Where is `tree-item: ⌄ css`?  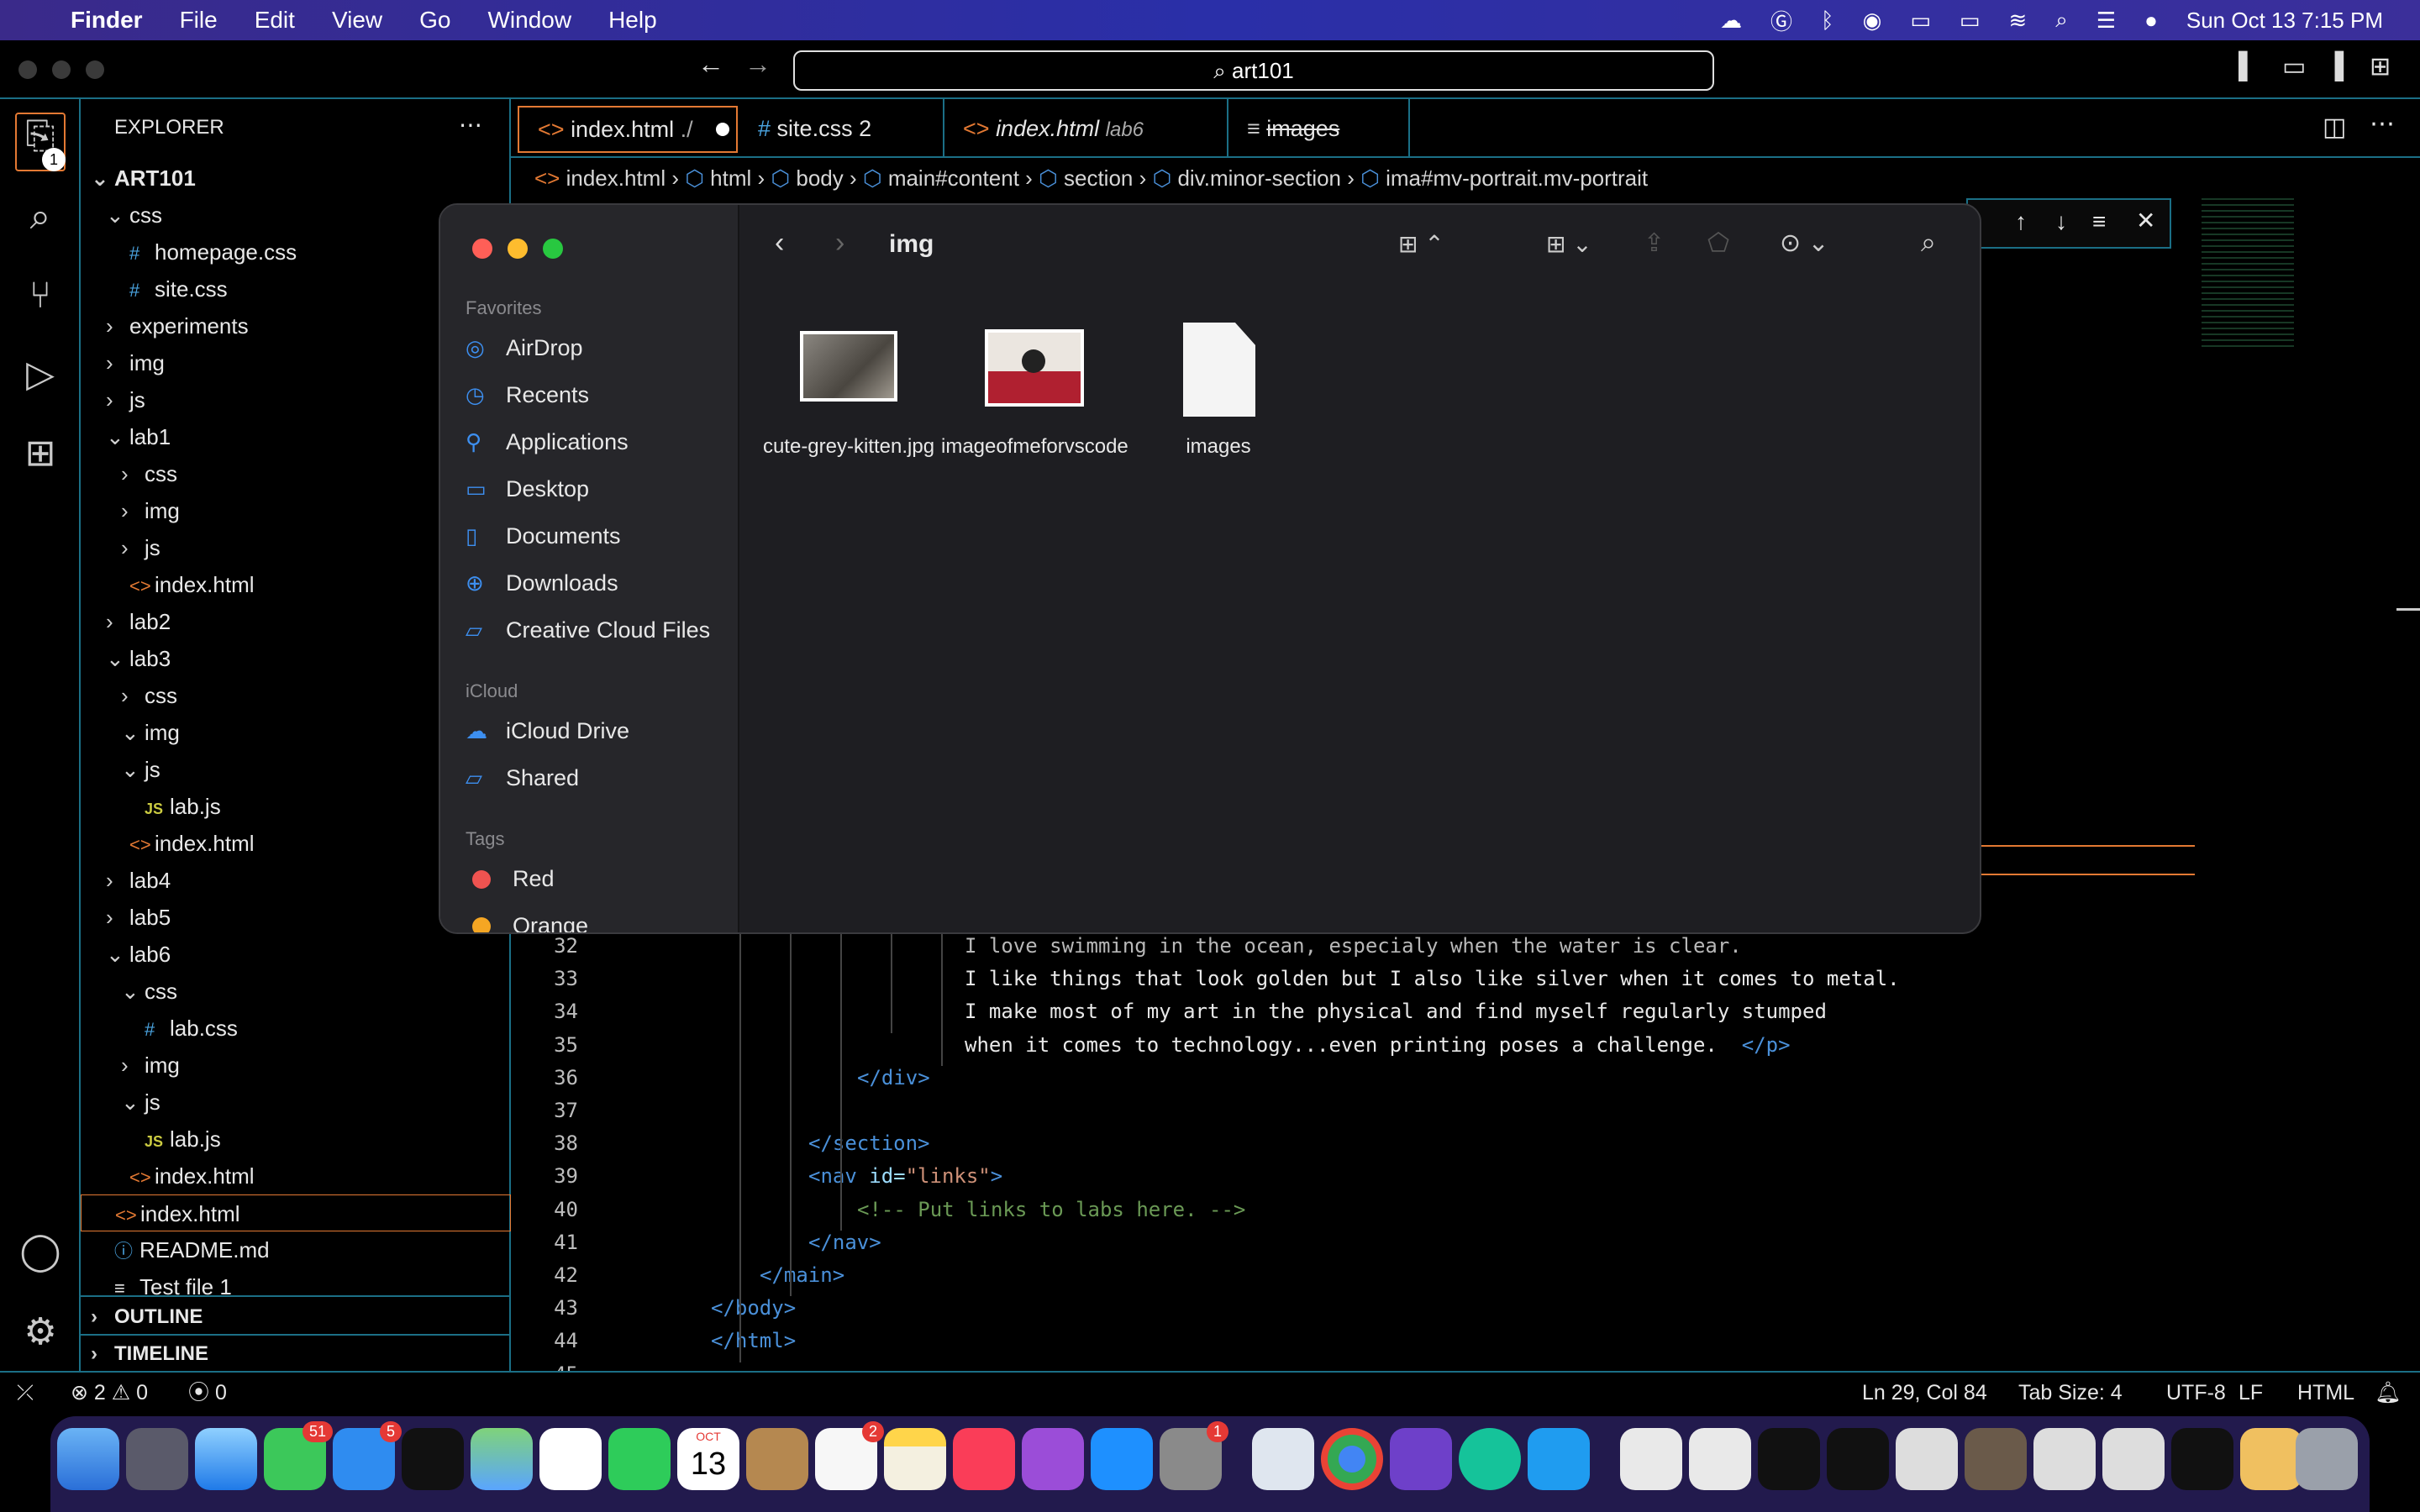
tree-item: ⌄ css is located at coordinates (134, 215).